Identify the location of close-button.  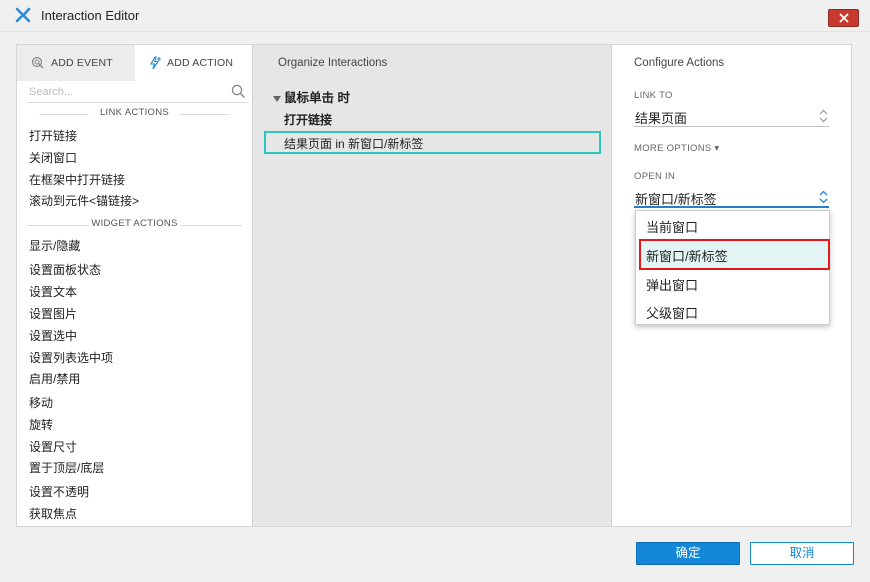
(843, 18).